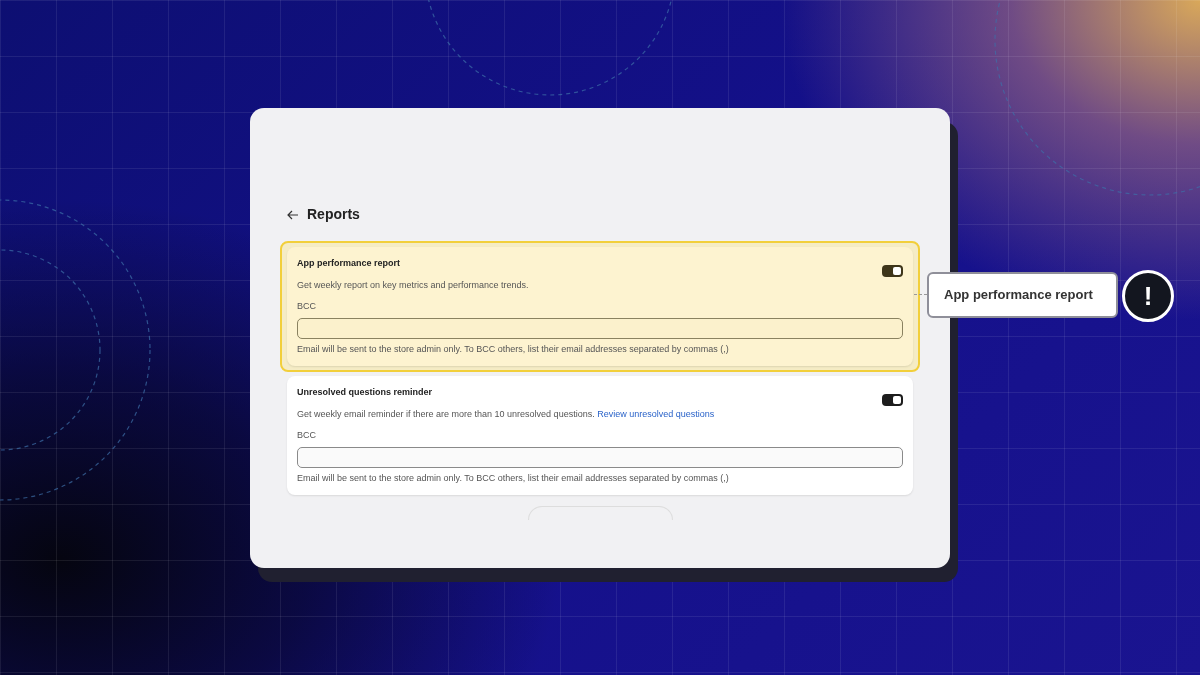 The image size is (1200, 675). Describe the element at coordinates (365, 392) in the screenshot. I see `card-title: Unresolved questions reminder` at that location.